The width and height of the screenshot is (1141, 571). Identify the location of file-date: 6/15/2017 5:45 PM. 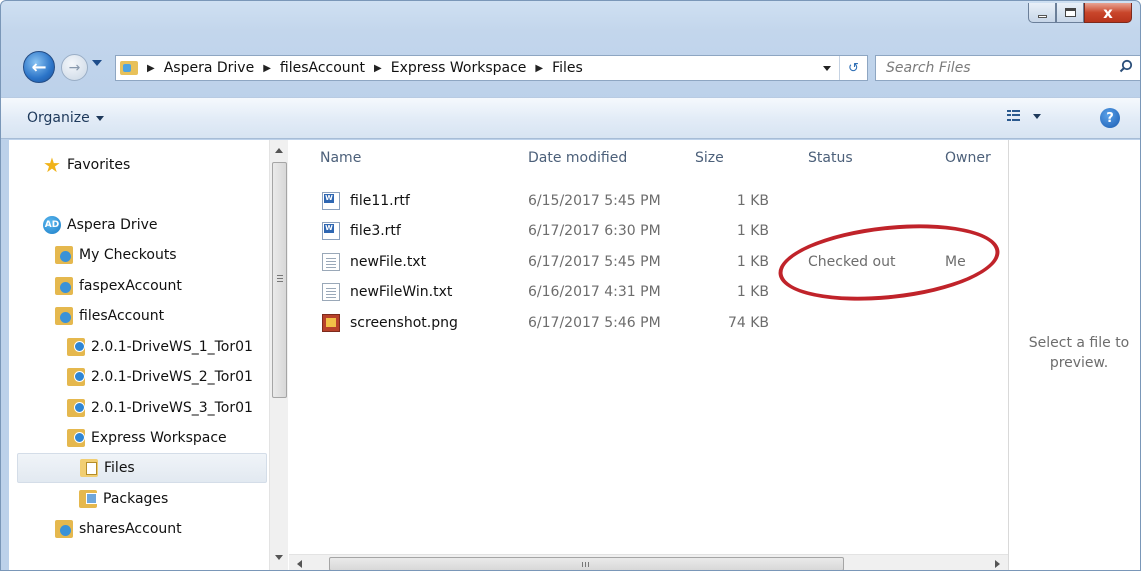
(594, 201).